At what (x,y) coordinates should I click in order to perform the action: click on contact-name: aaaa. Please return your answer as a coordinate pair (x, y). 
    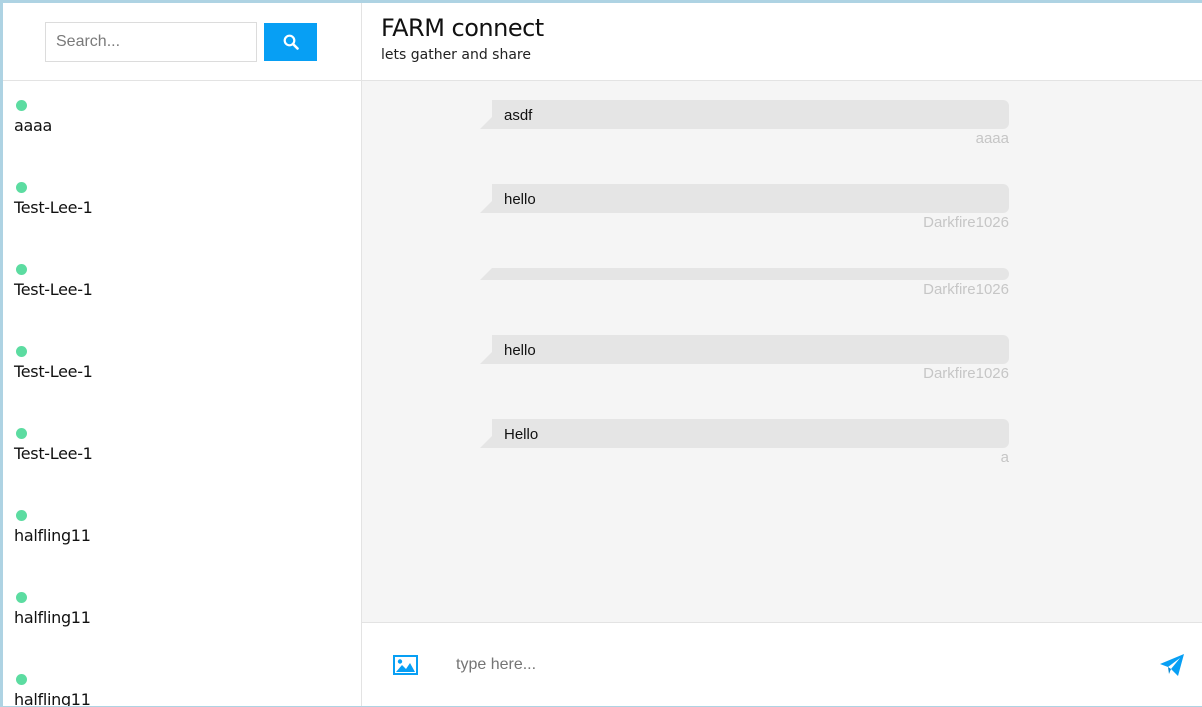
    Looking at the image, I should click on (33, 125).